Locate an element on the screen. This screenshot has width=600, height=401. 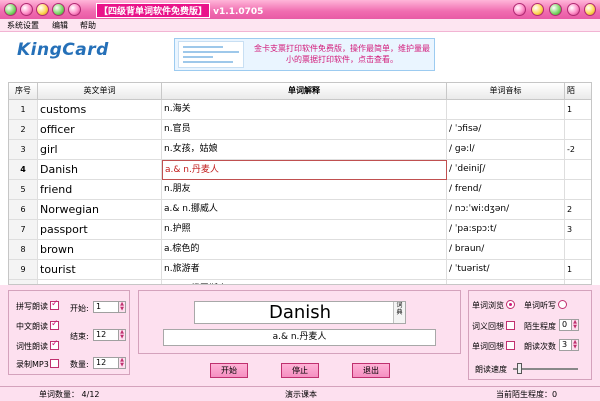
phonetic-cell: / ˈtuərist/ is located at coordinates (506, 270).